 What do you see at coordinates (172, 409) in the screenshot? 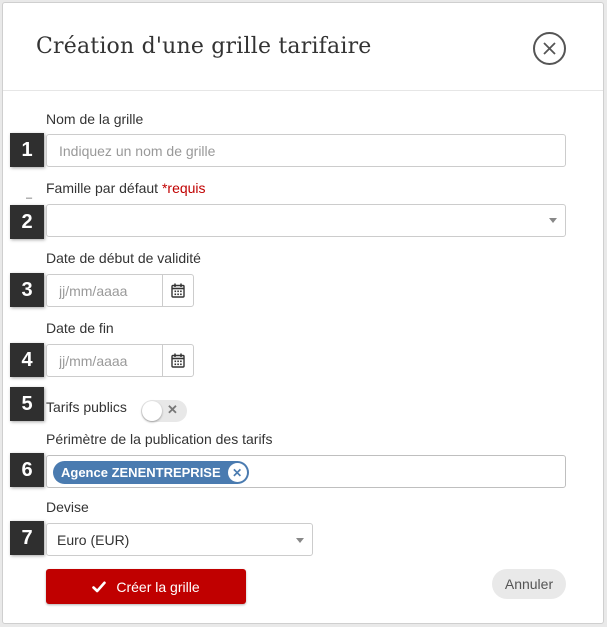
I see `toggle-off-icon: ✕` at bounding box center [172, 409].